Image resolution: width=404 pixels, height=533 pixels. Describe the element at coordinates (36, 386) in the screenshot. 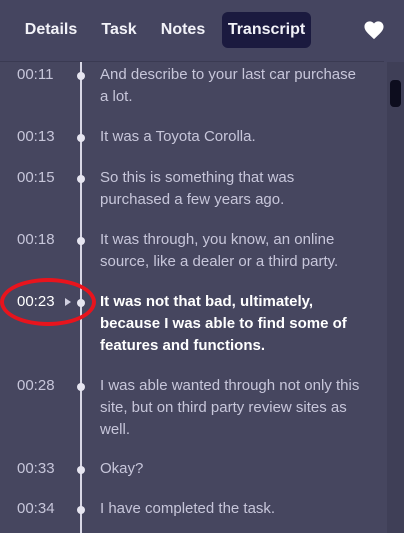

I see `timestamp: 00:28` at that location.